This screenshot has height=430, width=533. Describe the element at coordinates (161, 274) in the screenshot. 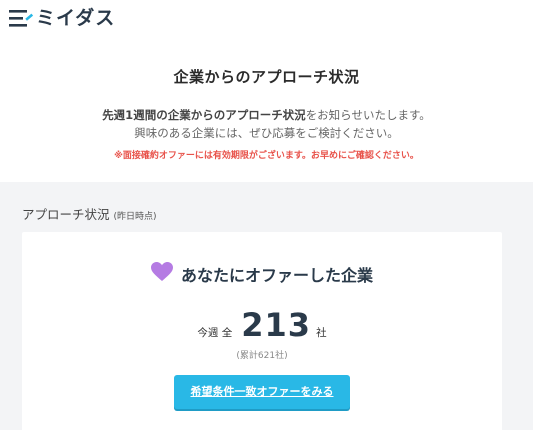

I see `heart-icon` at that location.